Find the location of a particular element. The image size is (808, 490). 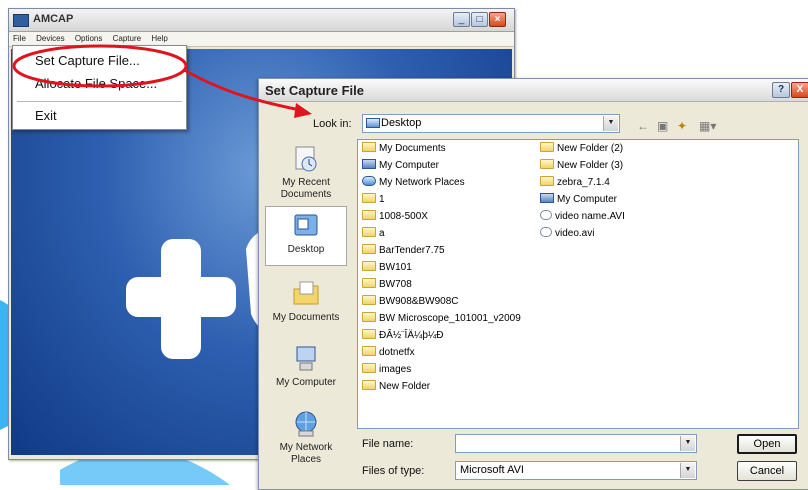

file-list-item-label: video.avi is located at coordinates (575, 233).